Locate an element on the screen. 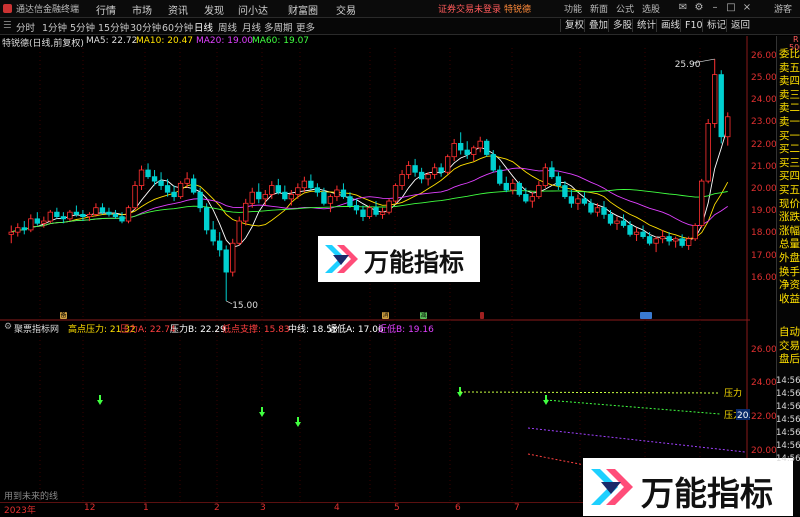 This screenshot has height=517, width=800. tab-5min: 5分钟 is located at coordinates (82, 27).